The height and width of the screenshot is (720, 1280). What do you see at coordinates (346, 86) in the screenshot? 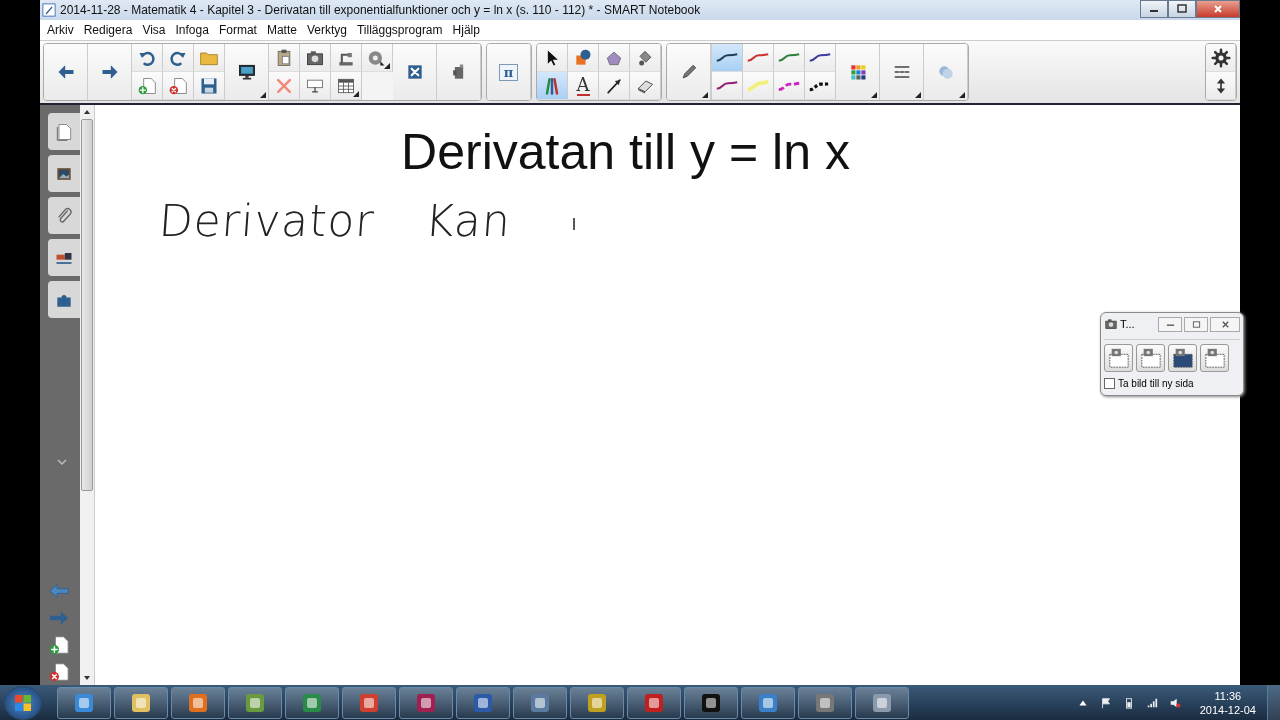
I see `table-button` at bounding box center [346, 86].